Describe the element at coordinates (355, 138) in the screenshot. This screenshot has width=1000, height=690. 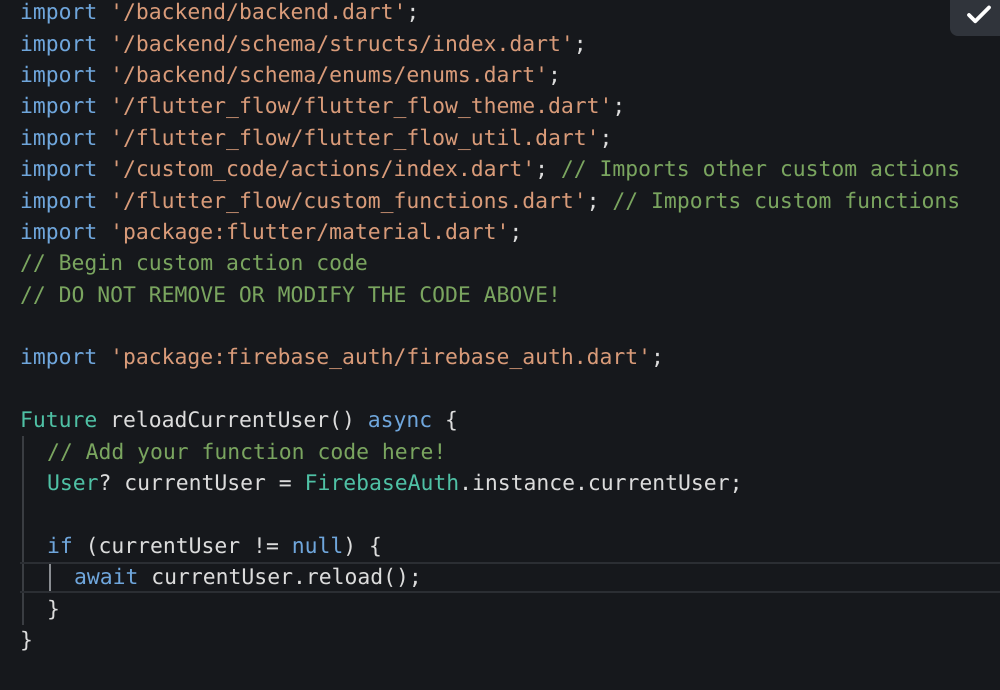
I see `code-token: '/flutter_flow/flutter_flow_util.dart'` at that location.